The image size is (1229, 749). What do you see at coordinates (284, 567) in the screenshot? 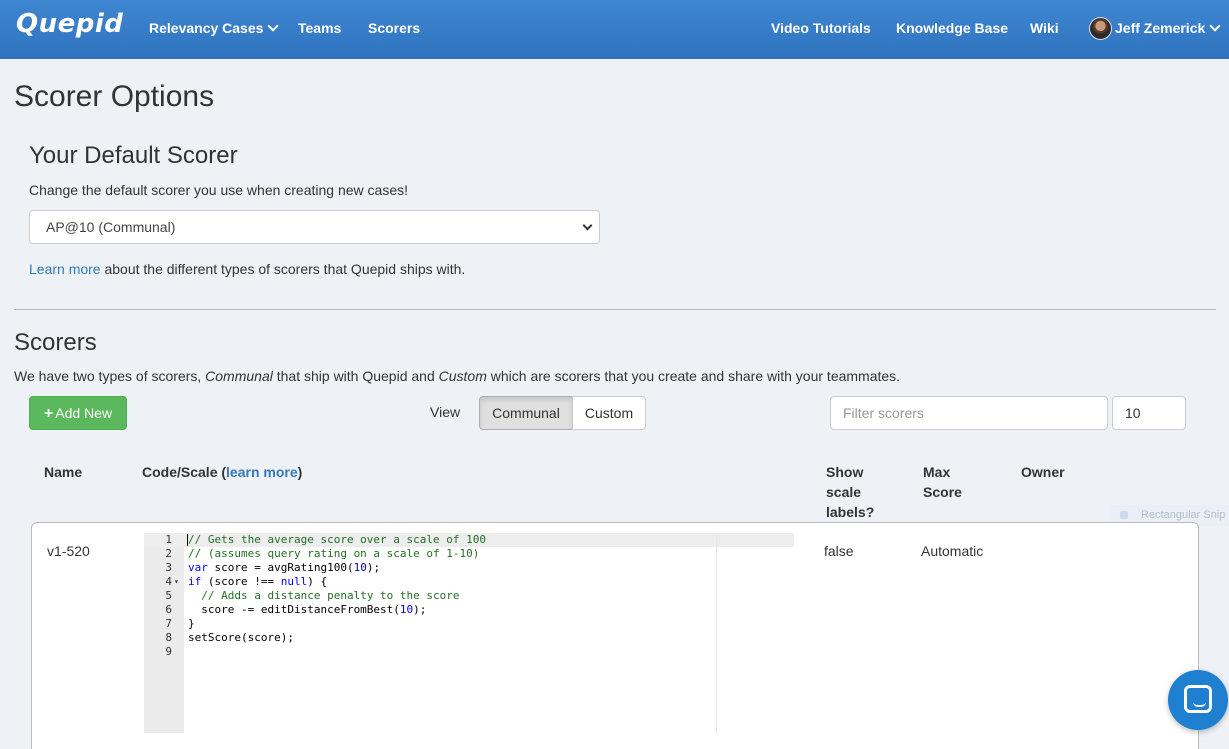
I see `code-text: var score = avgRating100(10);` at bounding box center [284, 567].